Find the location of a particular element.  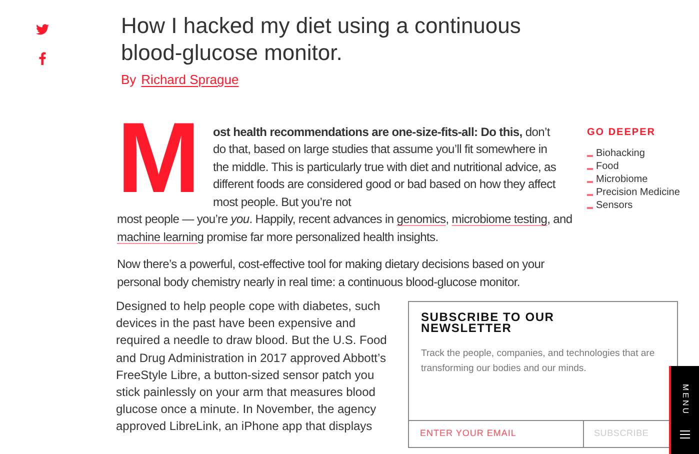

paragraph: most people — you’re you. Happily, recent advances in genomics, microbiome testing, and machine learning promise far more personalized health insights. is located at coordinates (345, 228).